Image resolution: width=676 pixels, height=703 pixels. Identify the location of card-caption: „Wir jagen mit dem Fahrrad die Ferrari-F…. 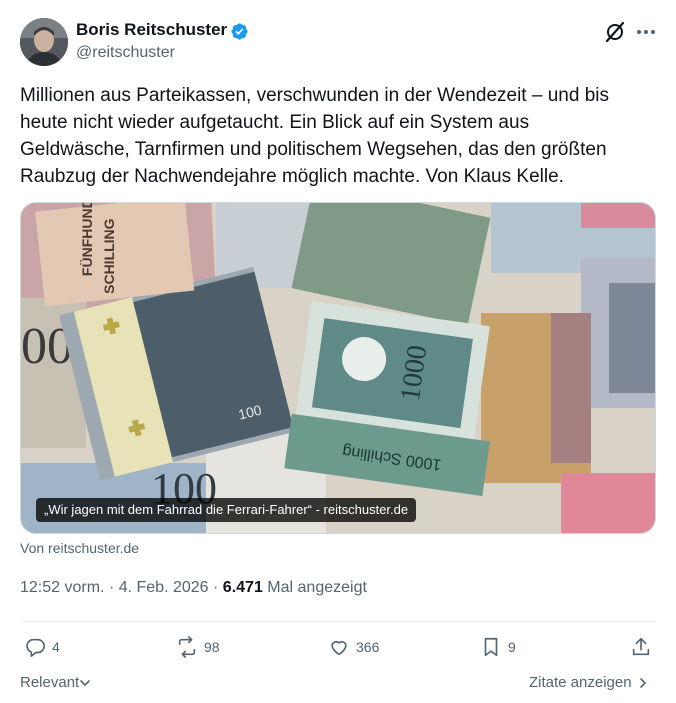
(226, 510).